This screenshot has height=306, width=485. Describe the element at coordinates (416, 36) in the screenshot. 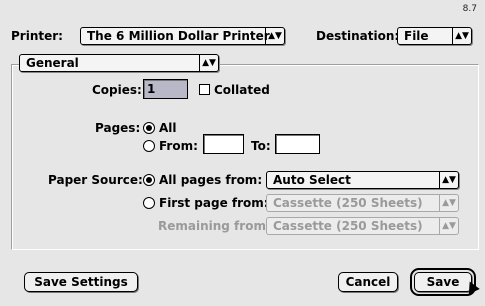

I see `destination-popup-value: File` at that location.